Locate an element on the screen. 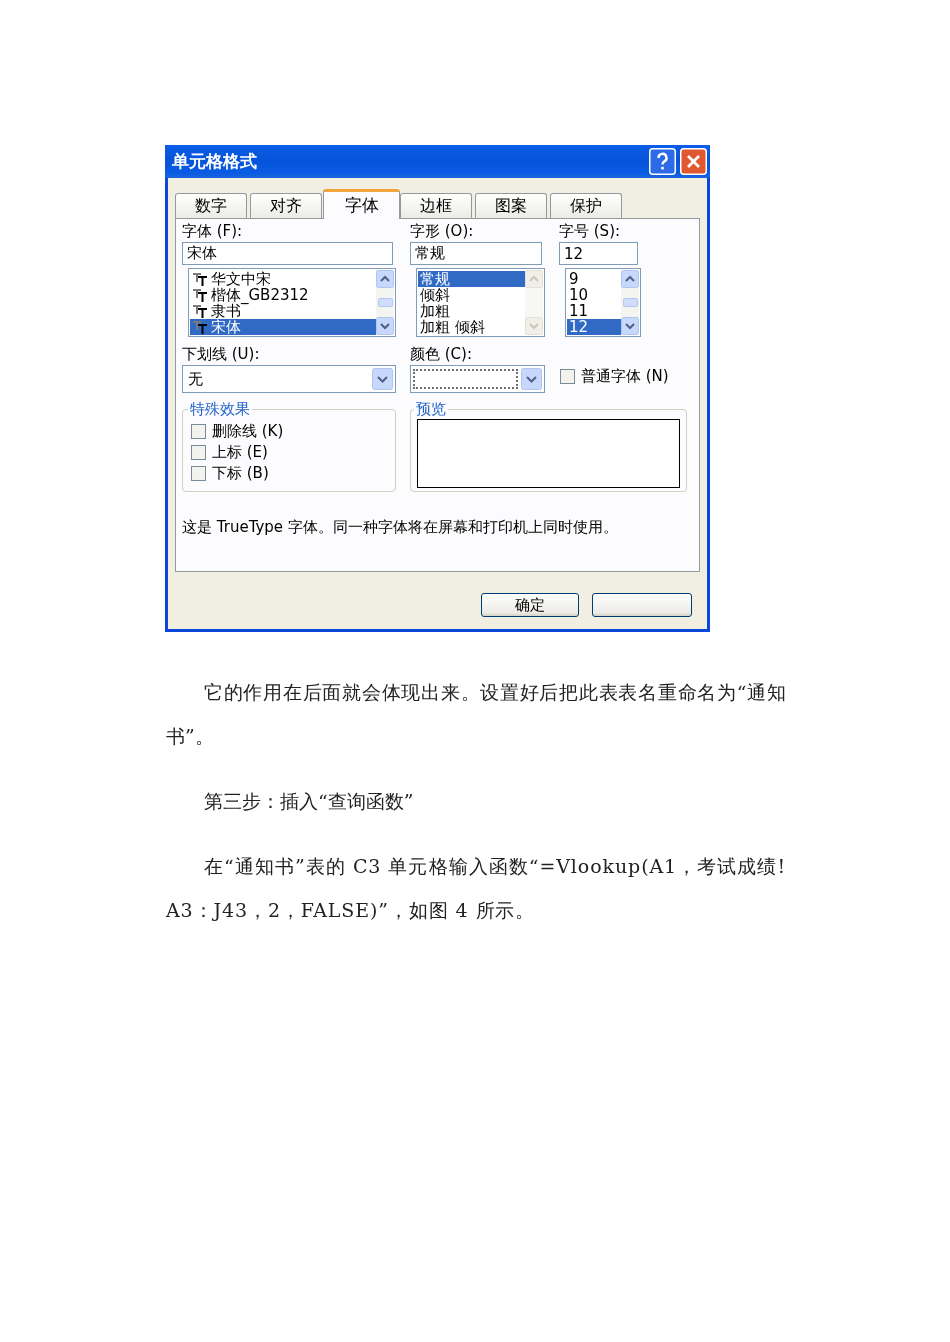 This screenshot has width=950, height=1342. list-box: 华文中宋 楷体_GB2312 隶书 宋体 is located at coordinates (292, 302).